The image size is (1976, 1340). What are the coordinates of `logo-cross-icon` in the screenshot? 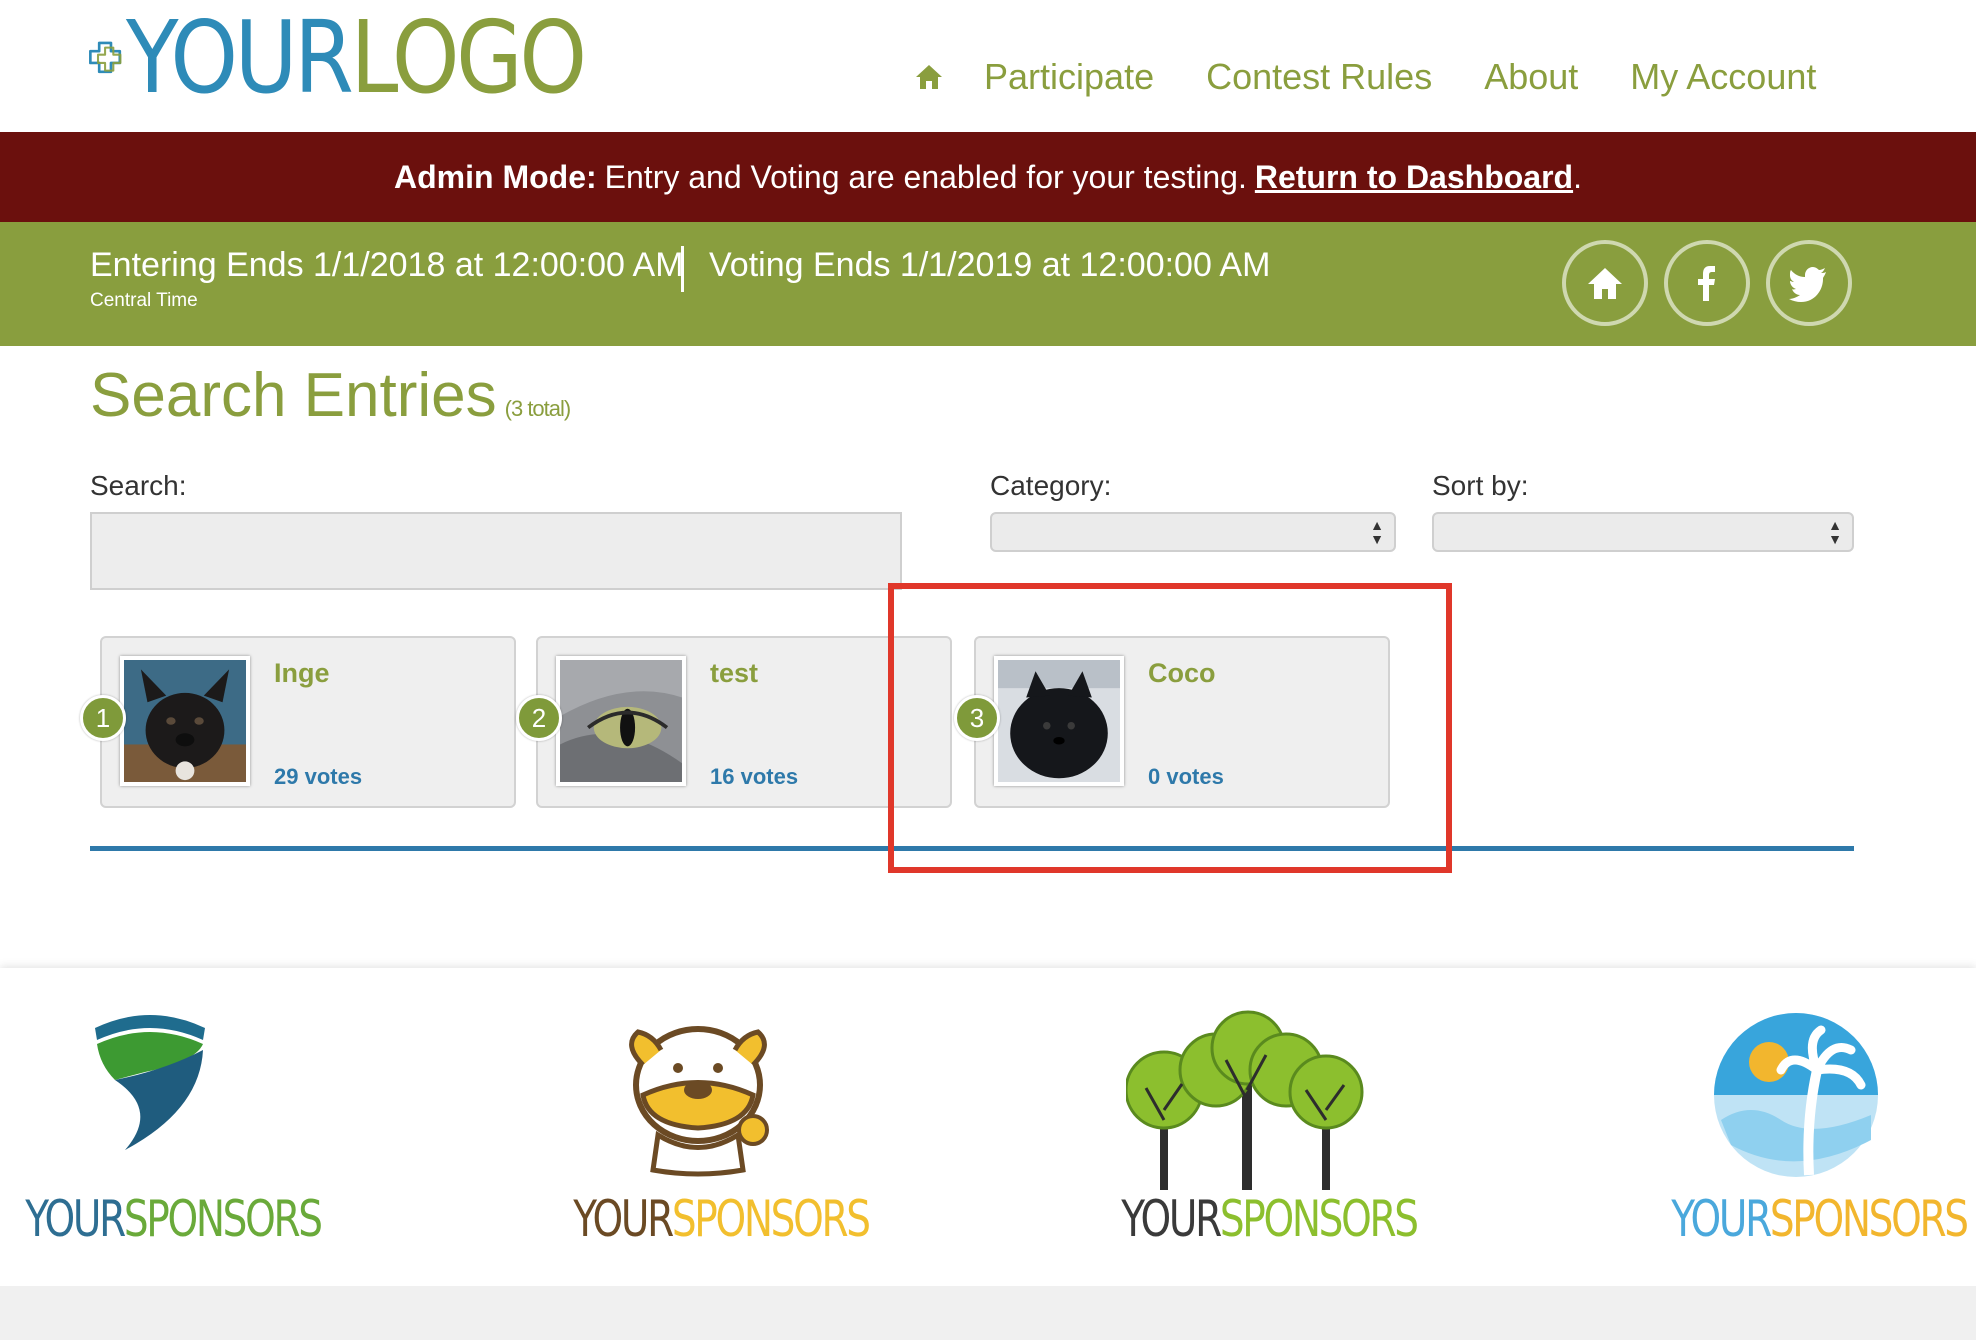 It's located at (105, 57).